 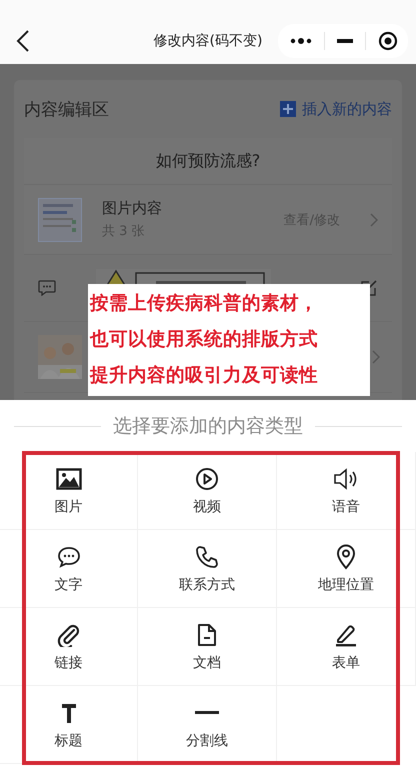 I want to click on sheet-title: 选择要添加的内容类型, so click(x=208, y=426).